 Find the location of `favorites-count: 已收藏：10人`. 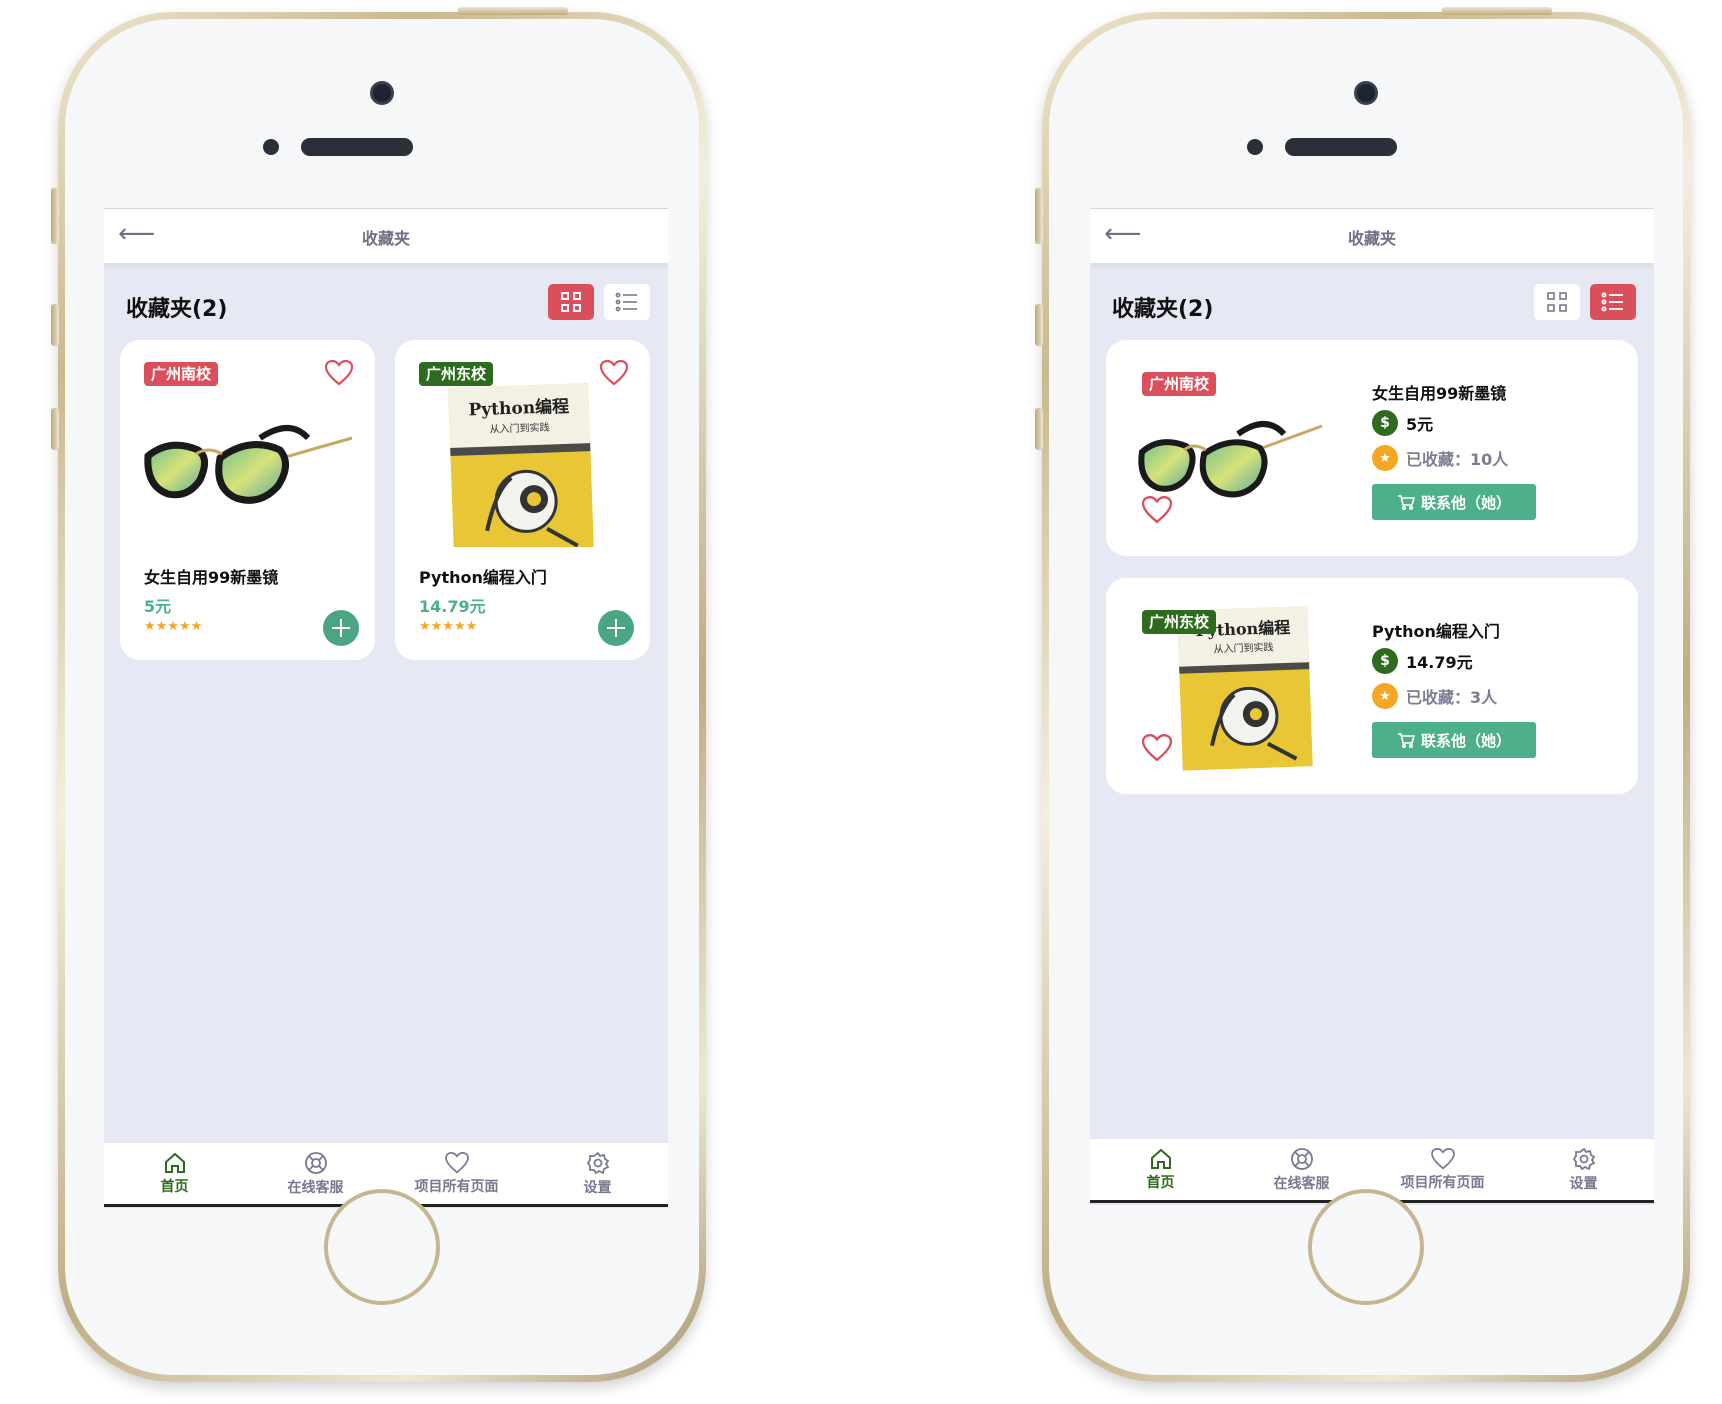

favorites-count: 已收藏：10人 is located at coordinates (1457, 459).